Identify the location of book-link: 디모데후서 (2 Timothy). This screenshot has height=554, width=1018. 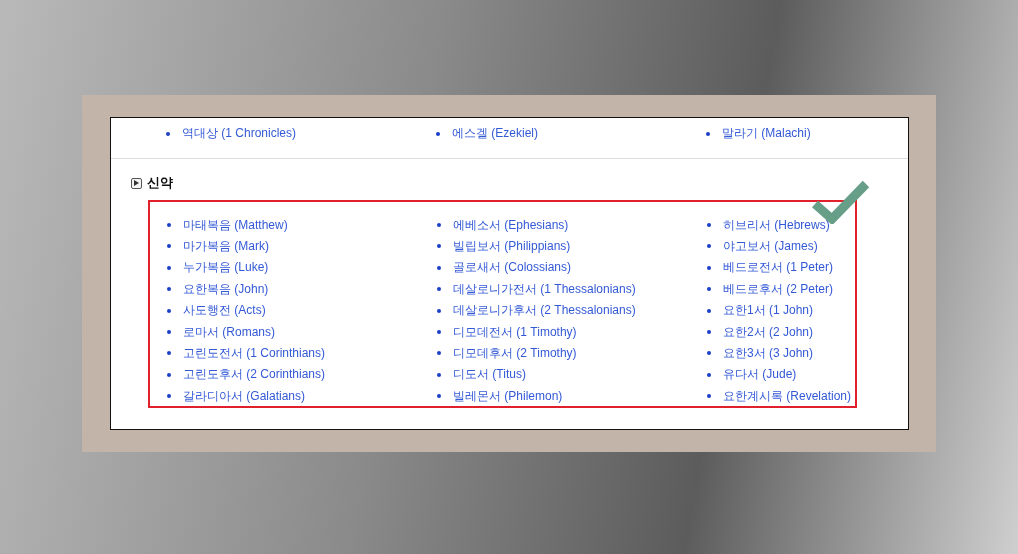
(515, 353).